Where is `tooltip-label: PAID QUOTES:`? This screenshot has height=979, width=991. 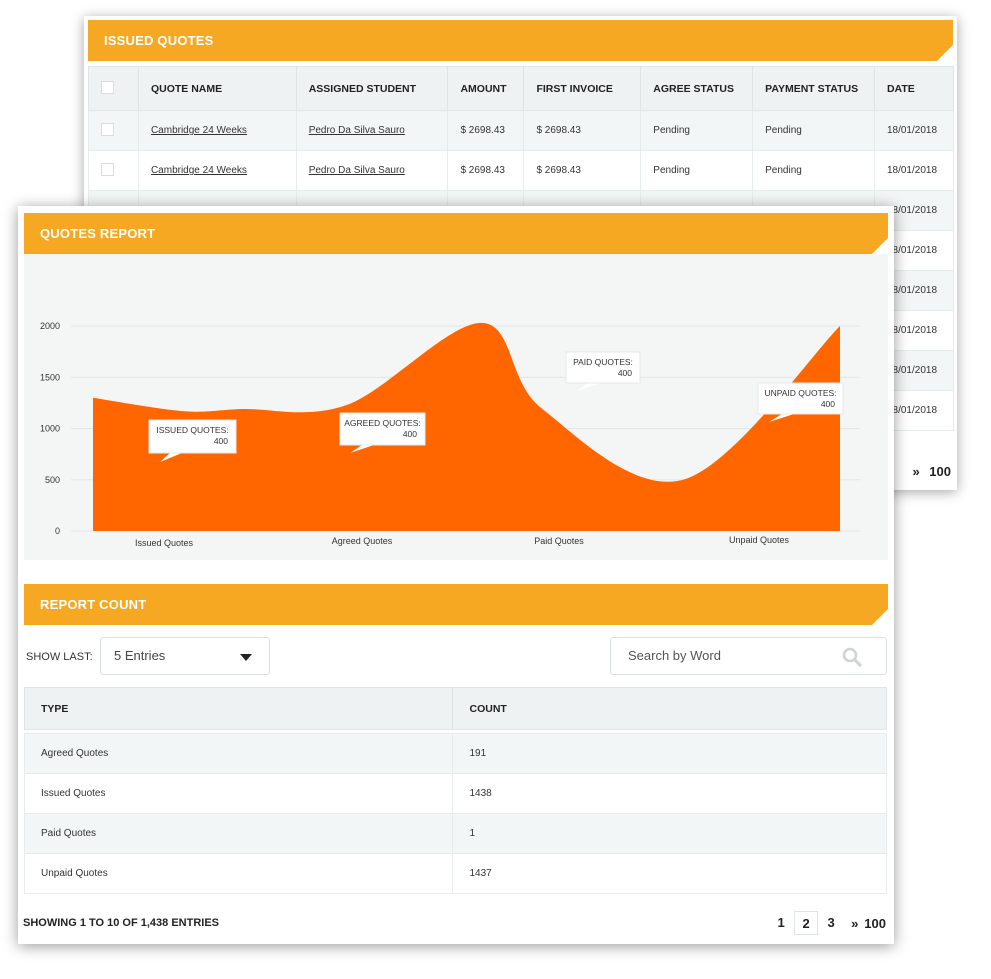 tooltip-label: PAID QUOTES: is located at coordinates (603, 362).